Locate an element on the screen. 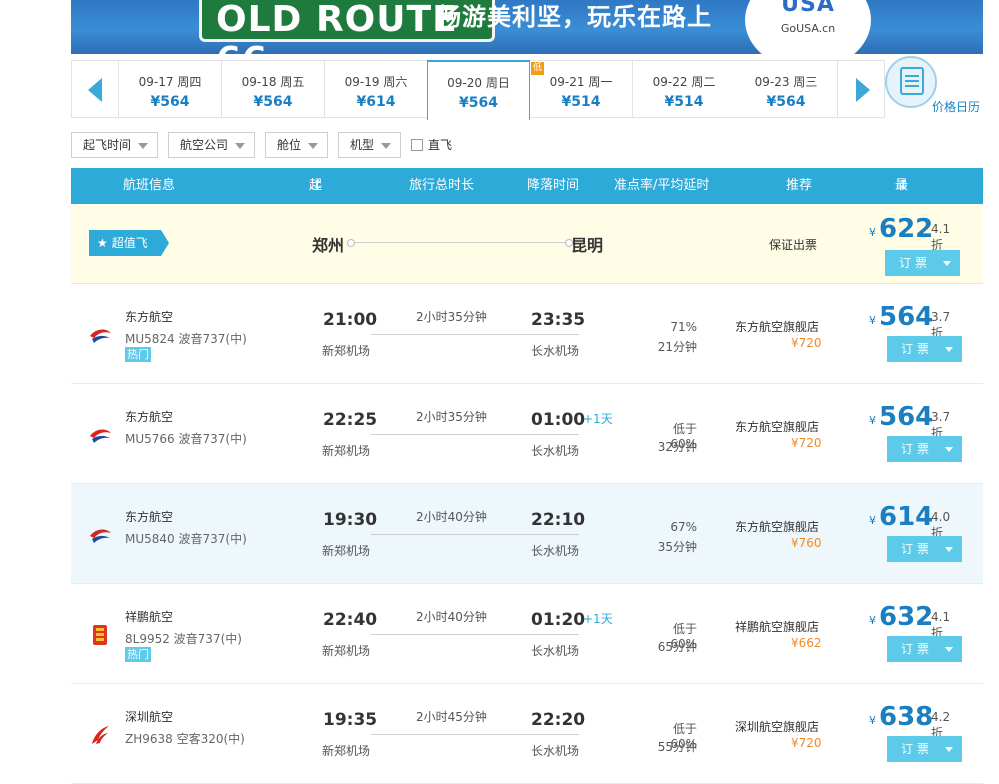 This screenshot has height=784, width=999. lowest-price: ¥ 638 4.2折 is located at coordinates (915, 721).